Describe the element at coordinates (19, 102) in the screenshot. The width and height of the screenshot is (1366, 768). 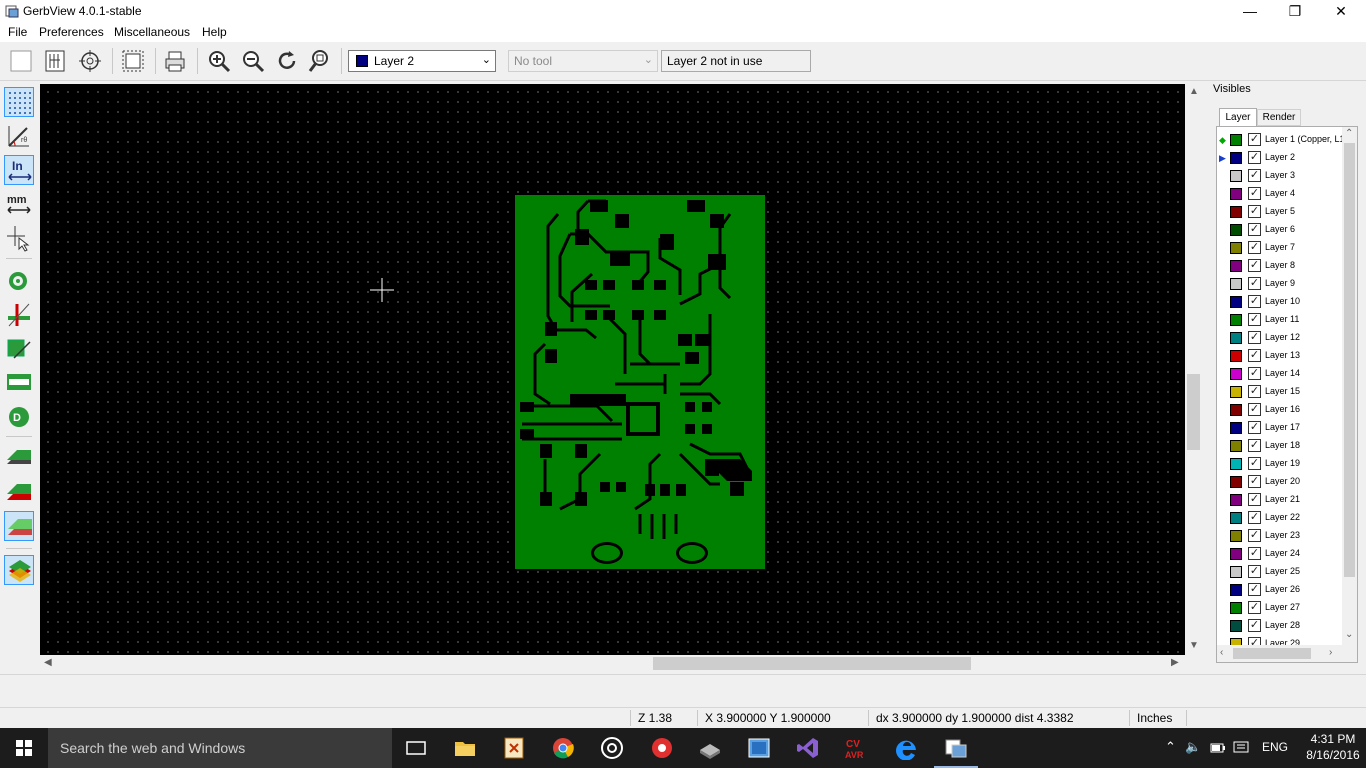
I see `grid-icon` at that location.